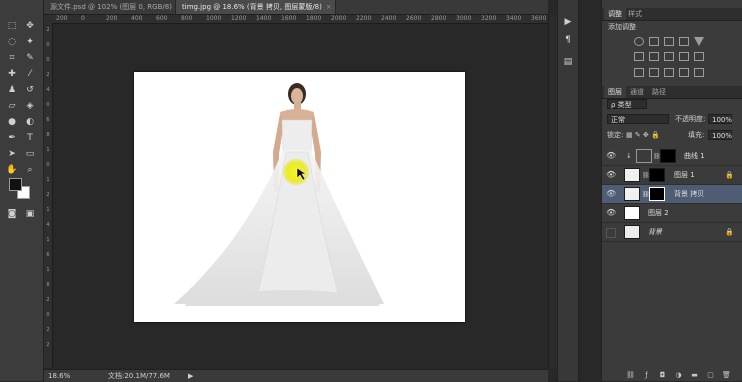 Image resolution: width=742 pixels, height=382 pixels. Describe the element at coordinates (615, 14) in the screenshot. I see `tab-adjustments: 调整` at that location.